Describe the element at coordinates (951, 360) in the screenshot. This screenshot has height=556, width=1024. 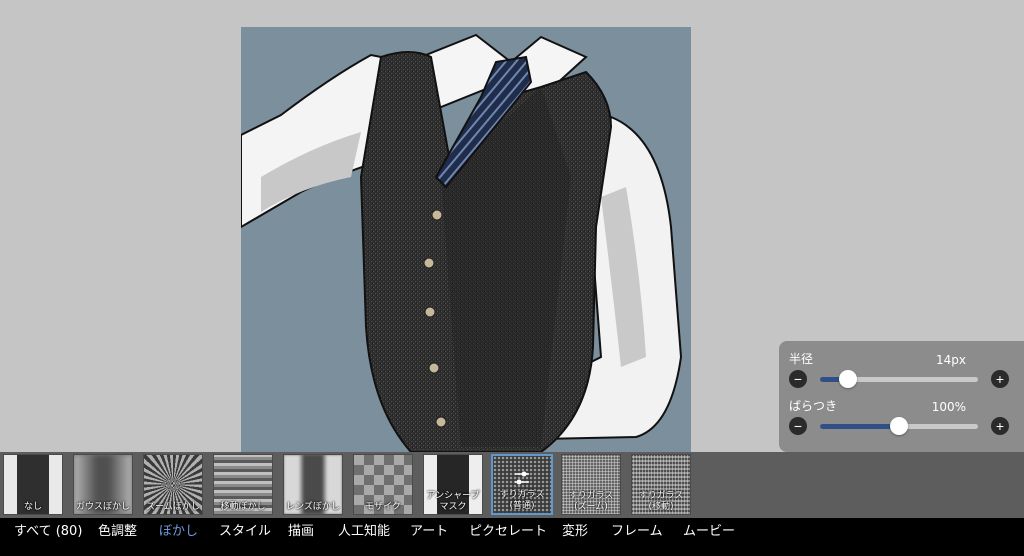
I see `radius-value: 14px` at that location.